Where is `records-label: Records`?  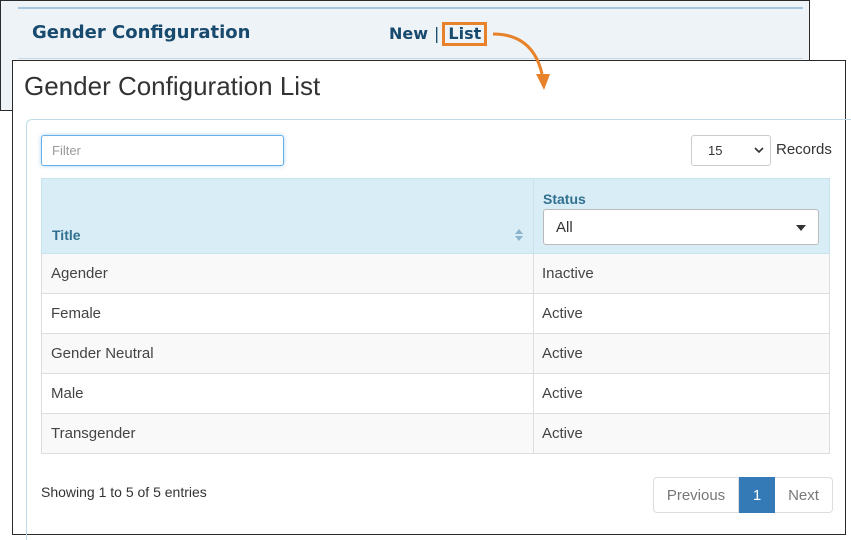 records-label: Records is located at coordinates (804, 149).